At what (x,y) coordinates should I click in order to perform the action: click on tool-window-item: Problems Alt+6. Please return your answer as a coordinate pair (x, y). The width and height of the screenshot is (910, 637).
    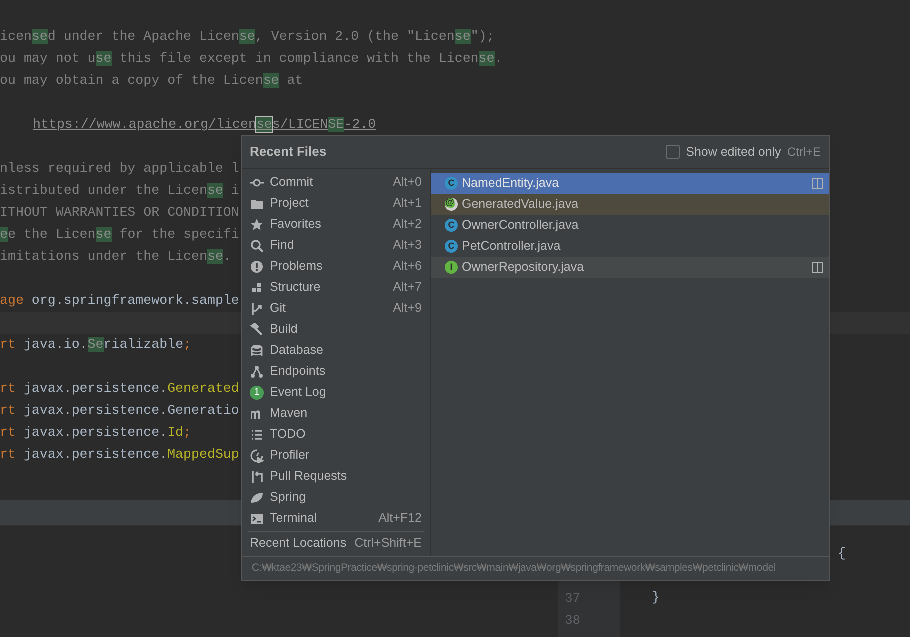
    Looking at the image, I should click on (336, 266).